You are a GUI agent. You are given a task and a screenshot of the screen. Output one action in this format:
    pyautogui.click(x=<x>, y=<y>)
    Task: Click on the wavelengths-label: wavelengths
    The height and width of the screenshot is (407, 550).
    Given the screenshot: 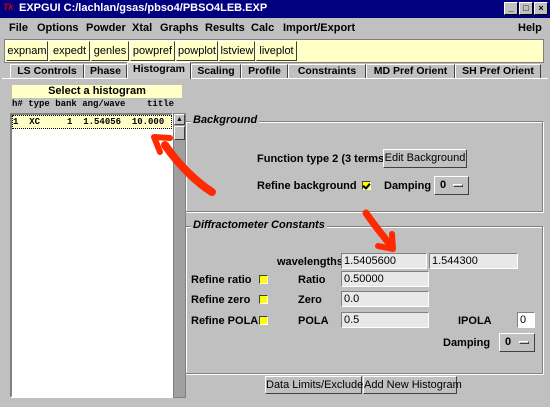 What is the action you would take?
    pyautogui.click(x=310, y=262)
    